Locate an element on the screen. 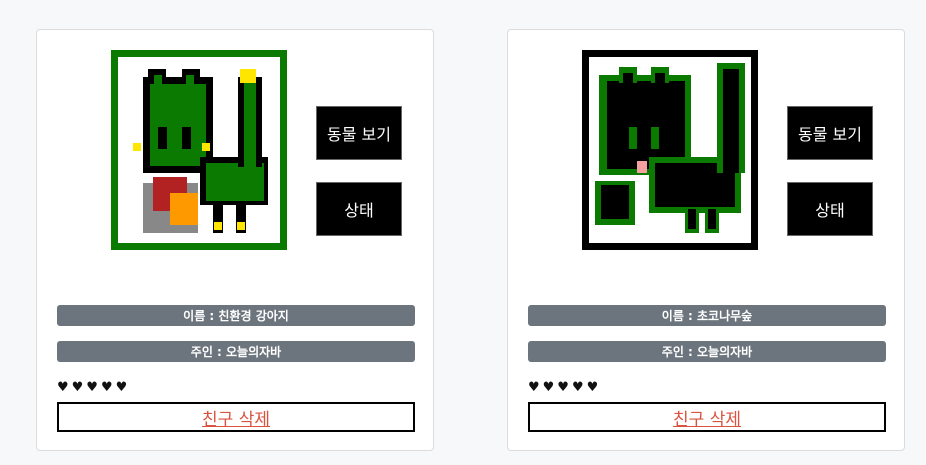 The image size is (926, 465). black-pixel-cat-image is located at coordinates (670, 148).